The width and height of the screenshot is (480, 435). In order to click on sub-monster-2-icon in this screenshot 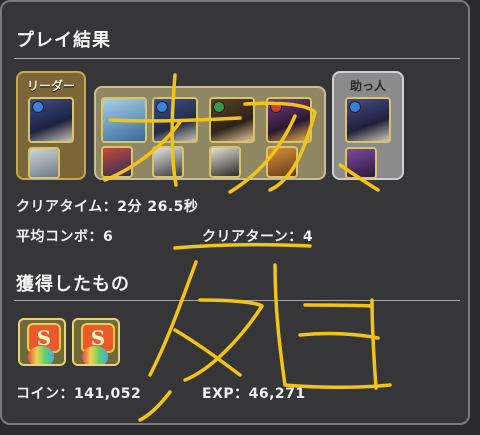, I will do `click(175, 120)`.